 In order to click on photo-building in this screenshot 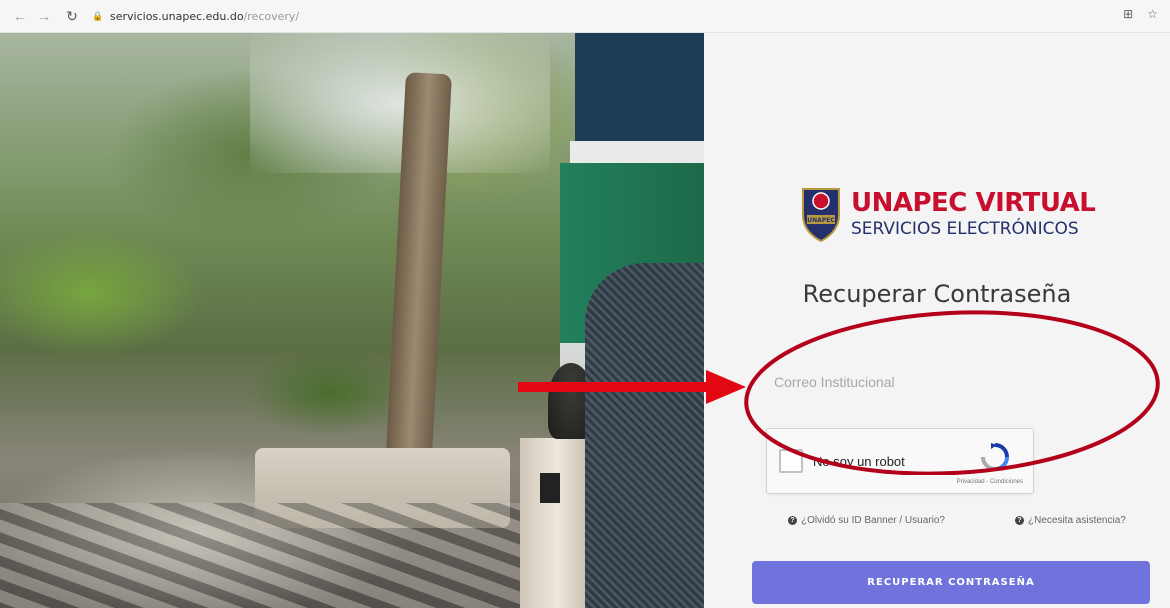, I will do `click(639, 88)`.